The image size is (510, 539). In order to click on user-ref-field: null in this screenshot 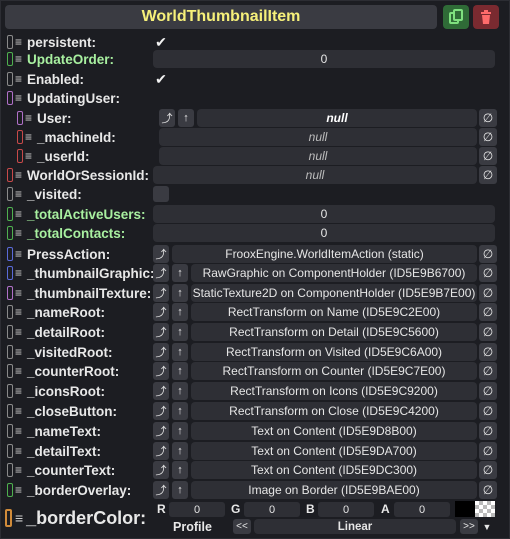, I will do `click(337, 118)`.